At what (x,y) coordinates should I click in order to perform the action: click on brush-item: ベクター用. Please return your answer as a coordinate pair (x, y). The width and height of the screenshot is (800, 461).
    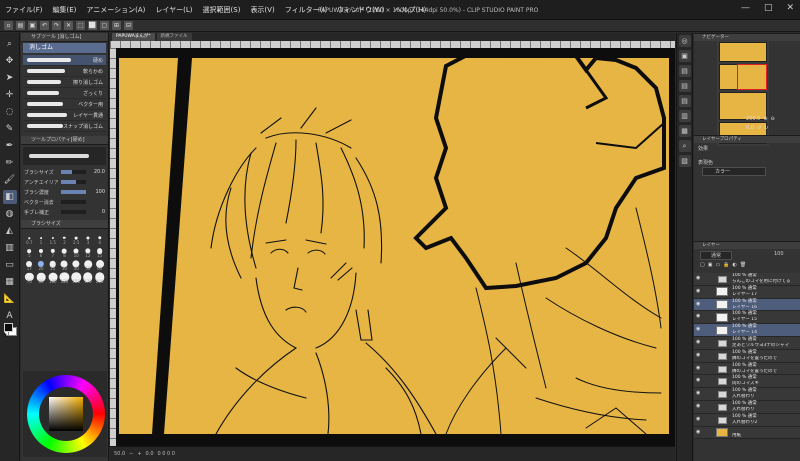
    Looking at the image, I should click on (64, 104).